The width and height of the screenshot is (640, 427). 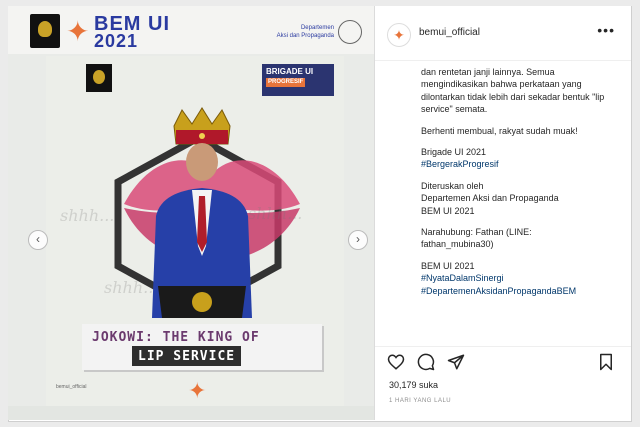 What do you see at coordinates (462, 278) in the screenshot?
I see `hashtag-nyata: #NyataDalamSinergi` at bounding box center [462, 278].